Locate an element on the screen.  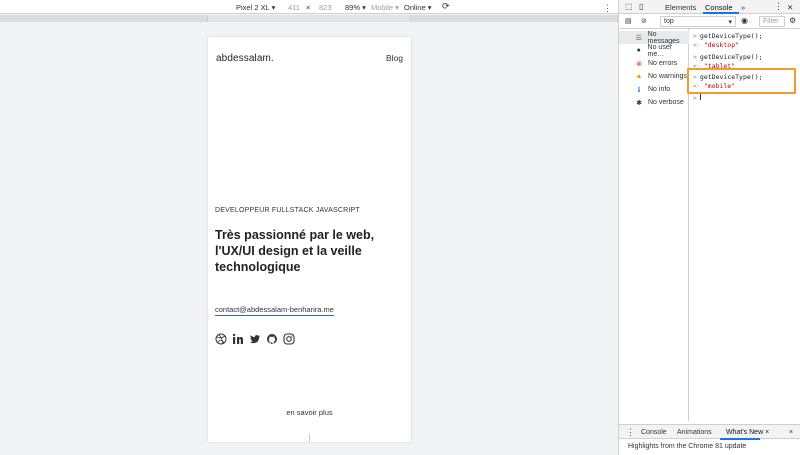
width-input: 411 is located at coordinates (294, 7).